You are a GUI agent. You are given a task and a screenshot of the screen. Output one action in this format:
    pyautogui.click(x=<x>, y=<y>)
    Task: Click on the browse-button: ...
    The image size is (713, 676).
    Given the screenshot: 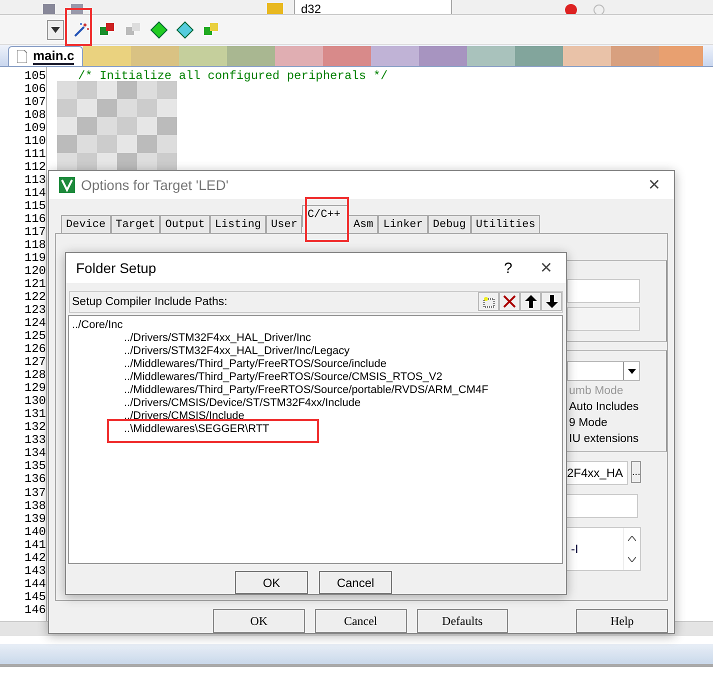 What is the action you would take?
    pyautogui.click(x=636, y=472)
    